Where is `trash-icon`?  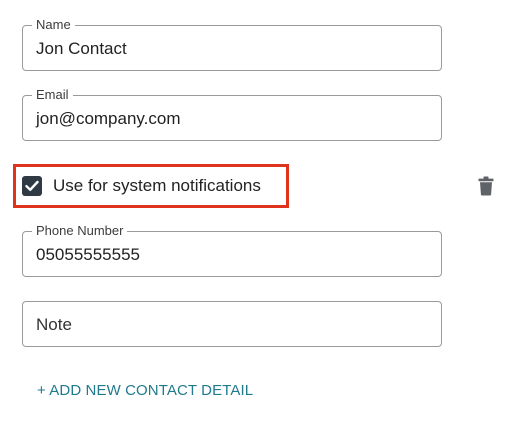
trash-icon is located at coordinates (486, 186).